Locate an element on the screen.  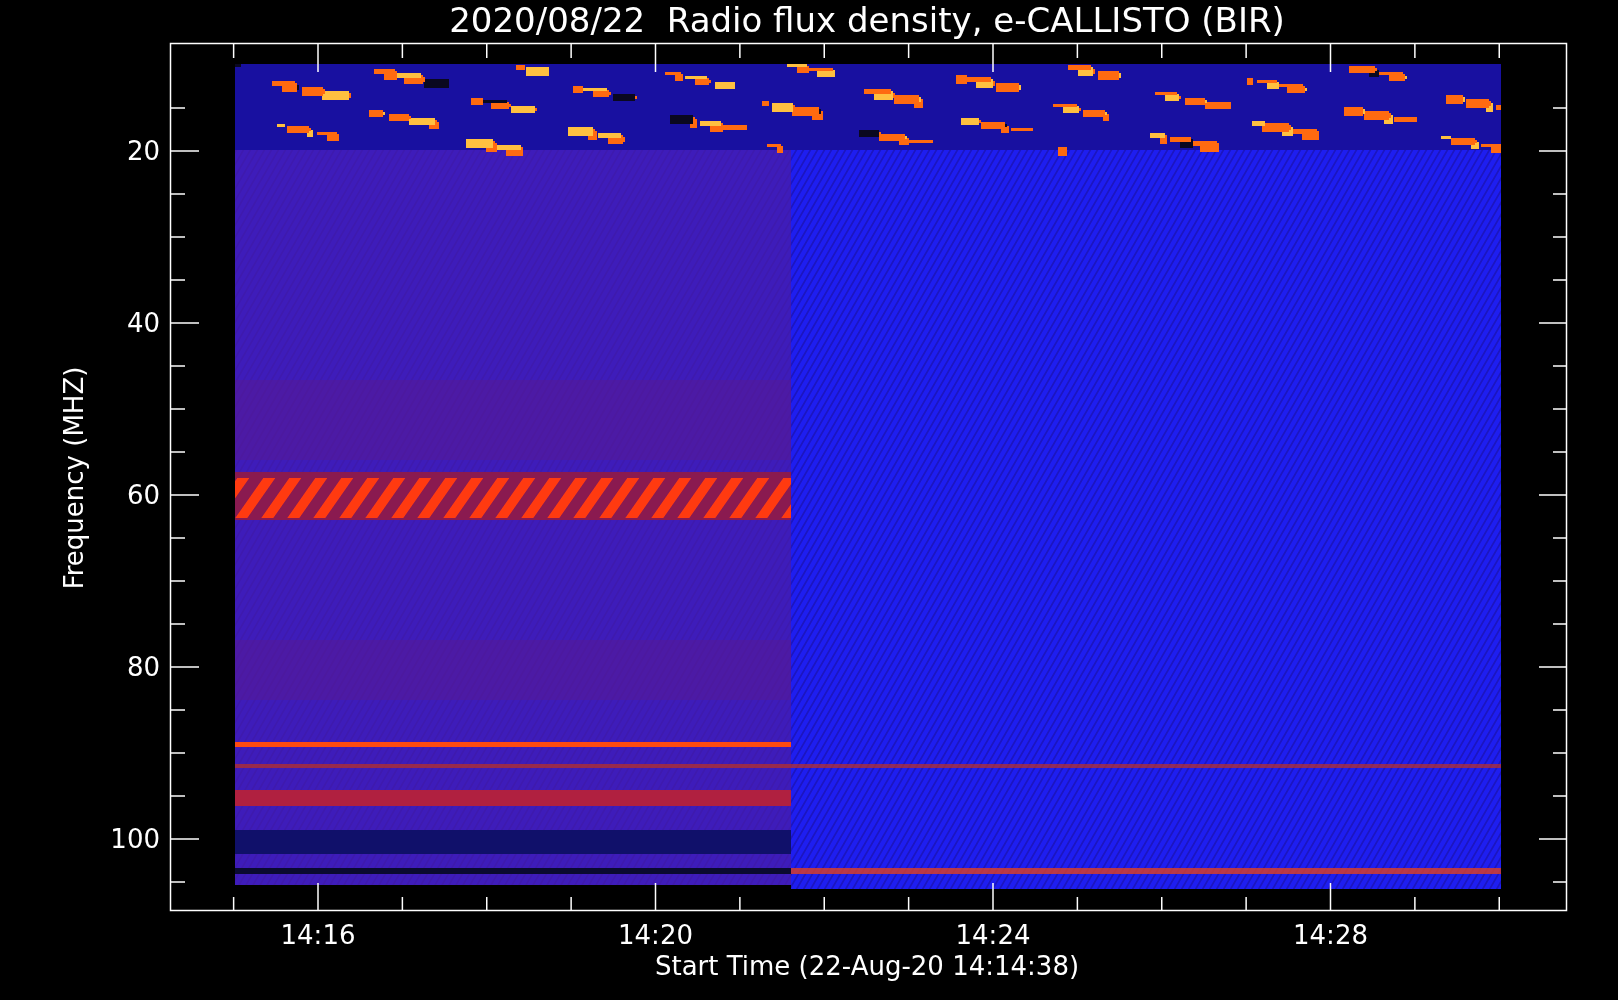
tick-label: 14:28 is located at coordinates (1330, 935).